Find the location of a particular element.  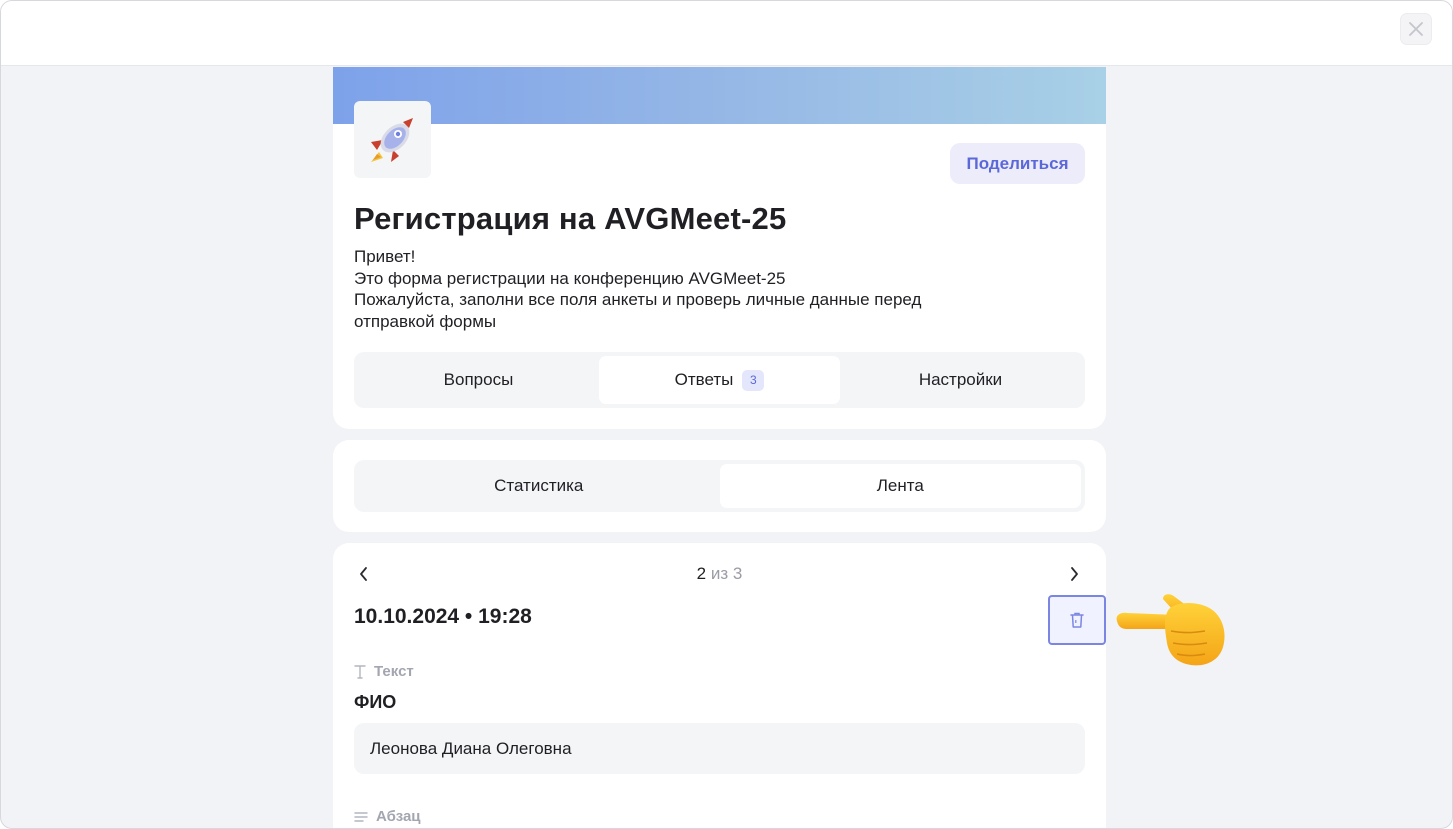

next-response-button is located at coordinates (1074, 574).